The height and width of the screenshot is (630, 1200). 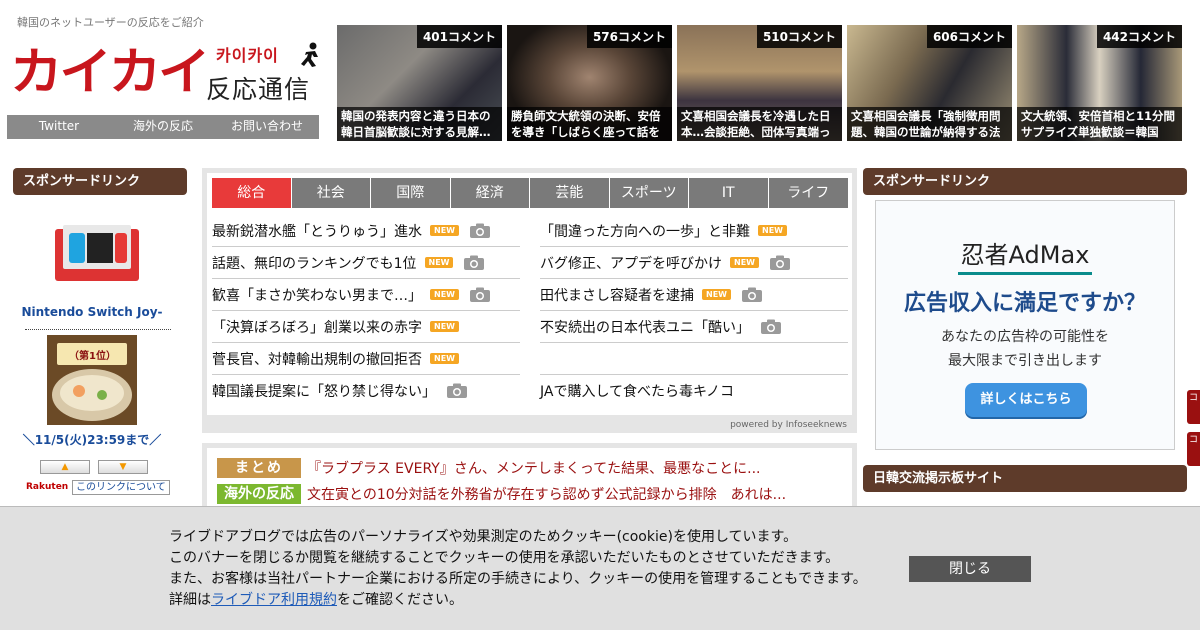 I want to click on ad-body-line: あなたの広告枠の可能性を, so click(x=1025, y=337).